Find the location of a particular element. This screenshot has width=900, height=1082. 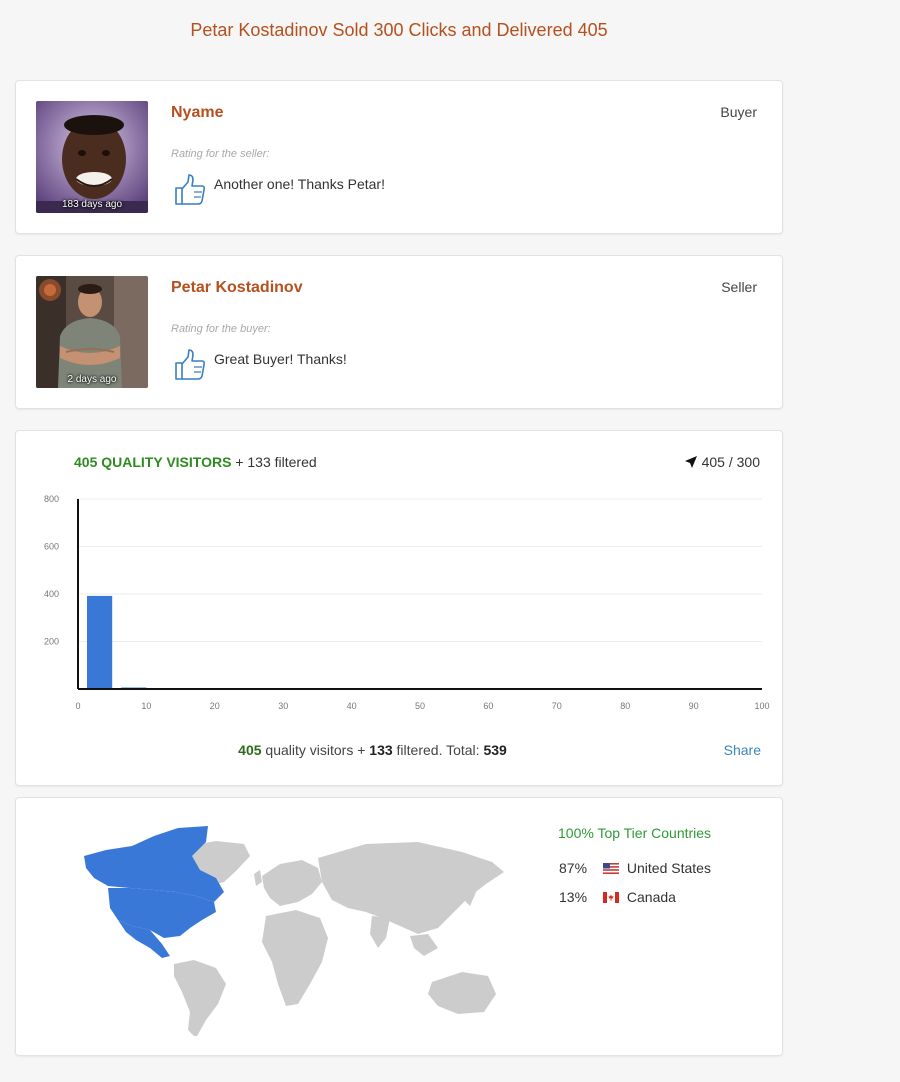

x-tick-label: 60 is located at coordinates (488, 706).